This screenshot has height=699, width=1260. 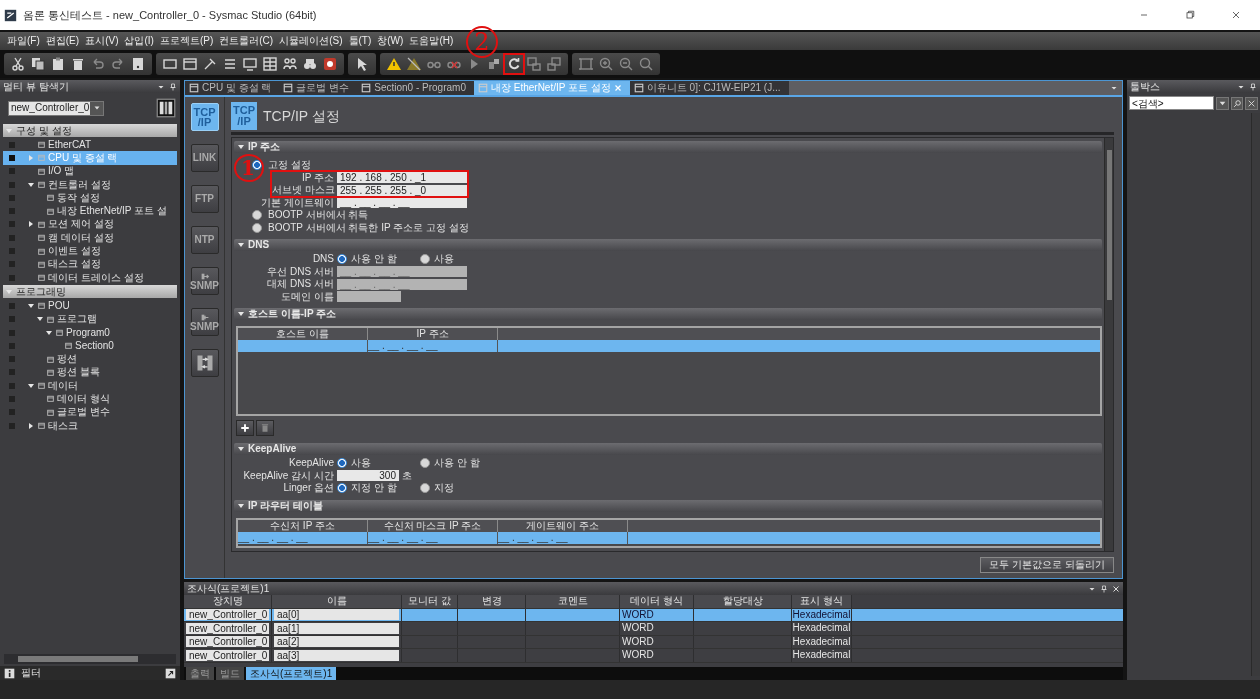 I want to click on tree-item: 프로그램, so click(x=90, y=319).